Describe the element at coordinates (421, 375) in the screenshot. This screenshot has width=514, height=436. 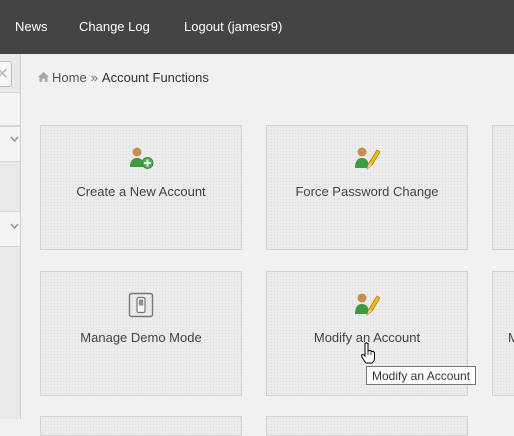
I see `tooltip: Modify an Account` at that location.